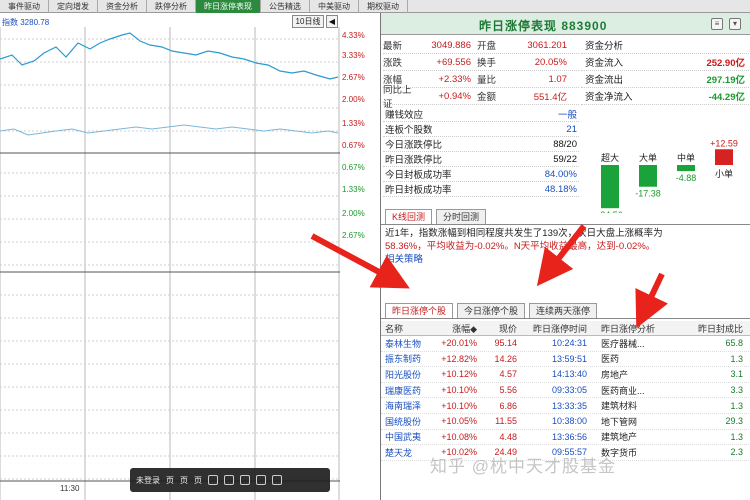  I want to click on flow-bar-group: 大单 -17.38, so click(648, 175).